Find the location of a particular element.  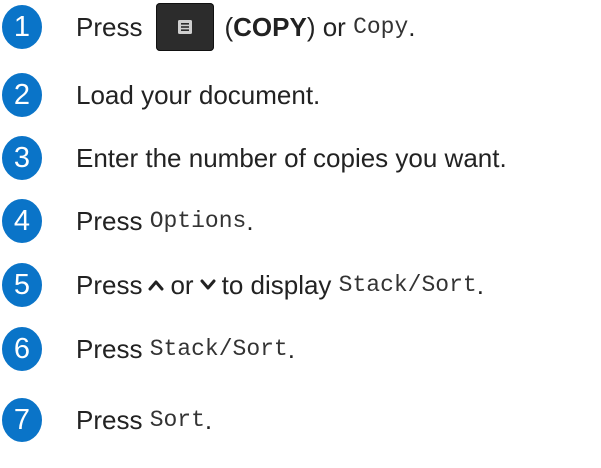

or-word: or is located at coordinates (182, 284).